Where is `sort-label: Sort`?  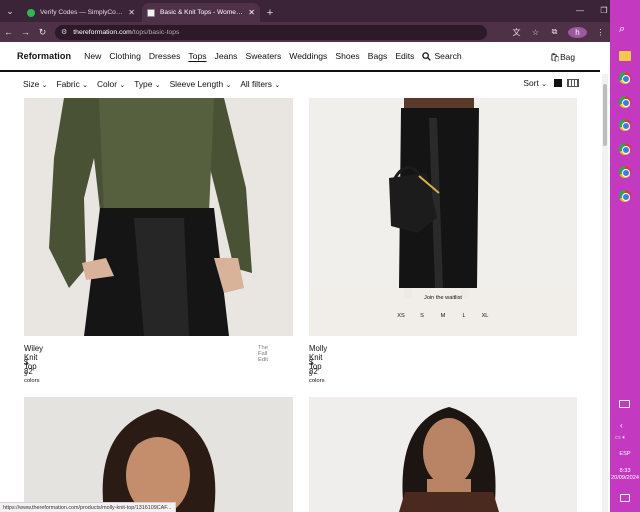
sort-label: Sort is located at coordinates (531, 83).